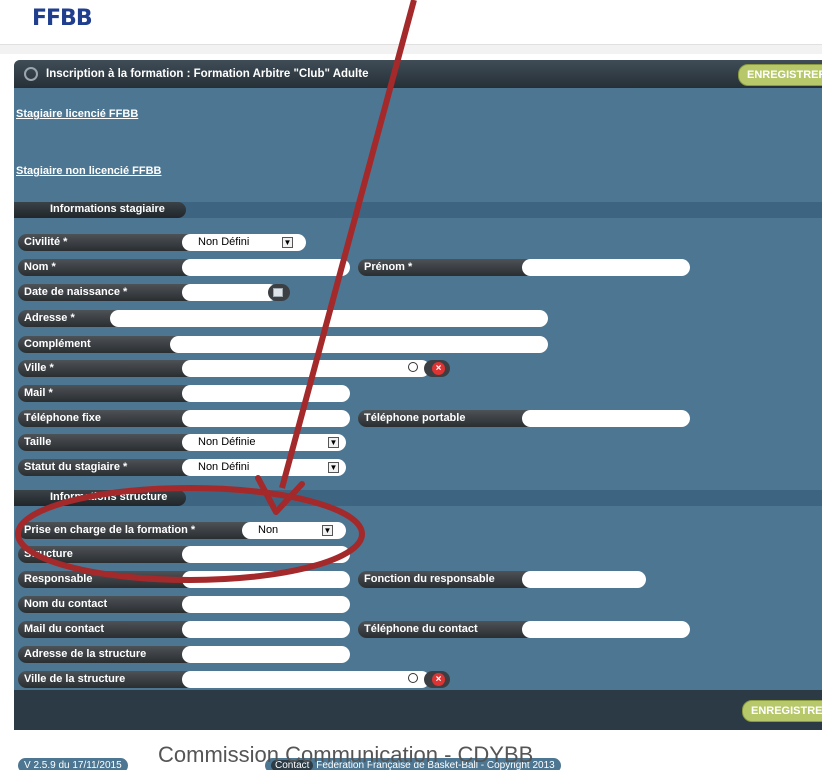 This screenshot has width=822, height=770. I want to click on ffbb-logo: FFBB, so click(62, 18).